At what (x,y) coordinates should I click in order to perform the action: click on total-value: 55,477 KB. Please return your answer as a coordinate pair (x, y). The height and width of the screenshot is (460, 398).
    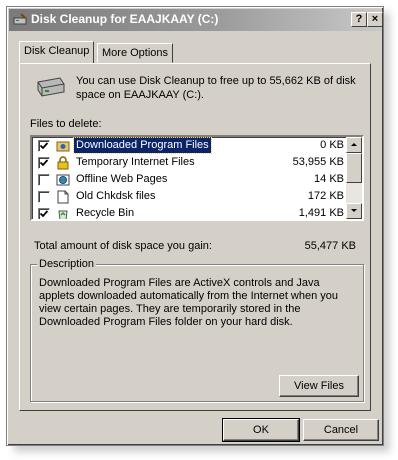
    Looking at the image, I should click on (330, 246).